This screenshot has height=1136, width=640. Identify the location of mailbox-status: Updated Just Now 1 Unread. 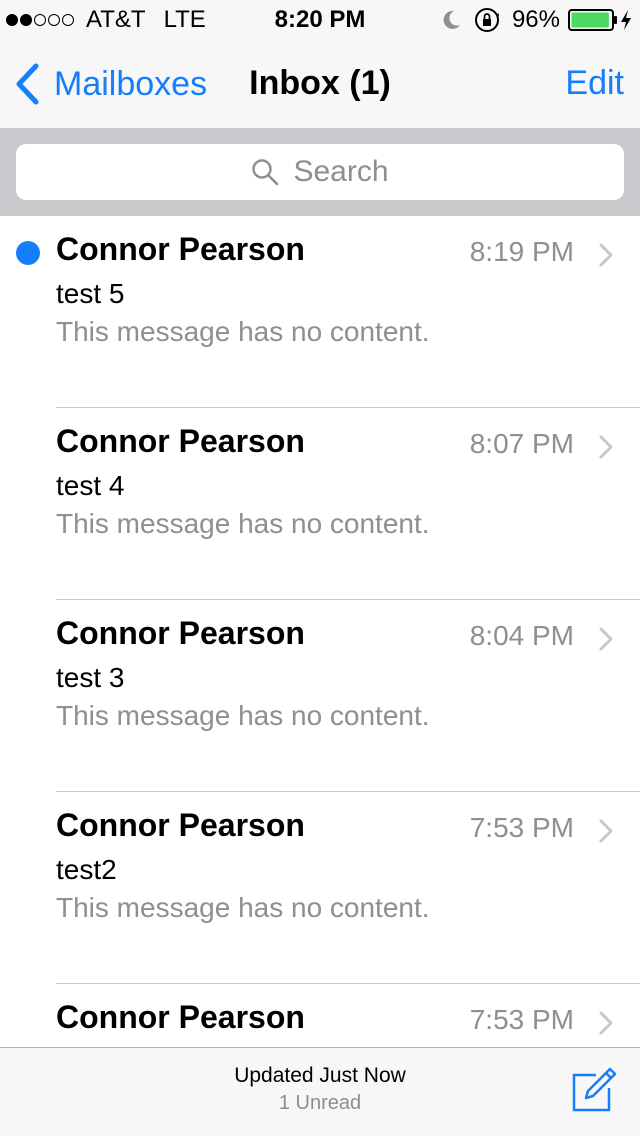
(320, 1089).